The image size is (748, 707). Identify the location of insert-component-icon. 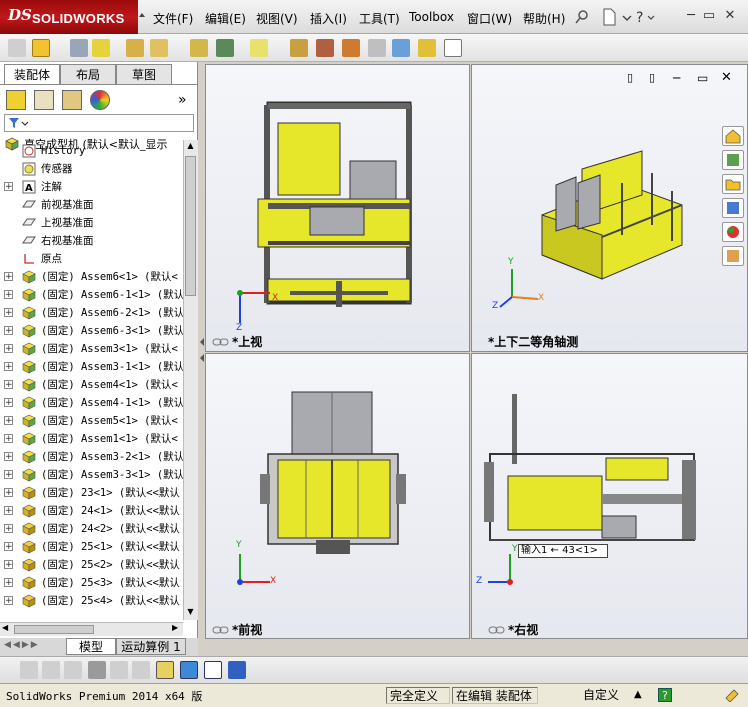
(41, 48).